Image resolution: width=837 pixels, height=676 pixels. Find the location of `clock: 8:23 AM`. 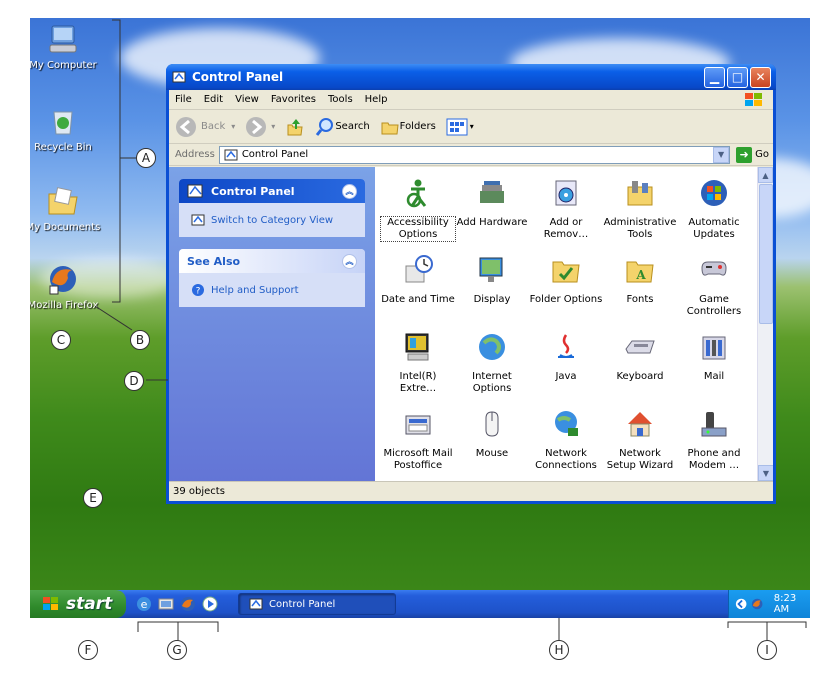

clock: 8:23 AM is located at coordinates (792, 604).